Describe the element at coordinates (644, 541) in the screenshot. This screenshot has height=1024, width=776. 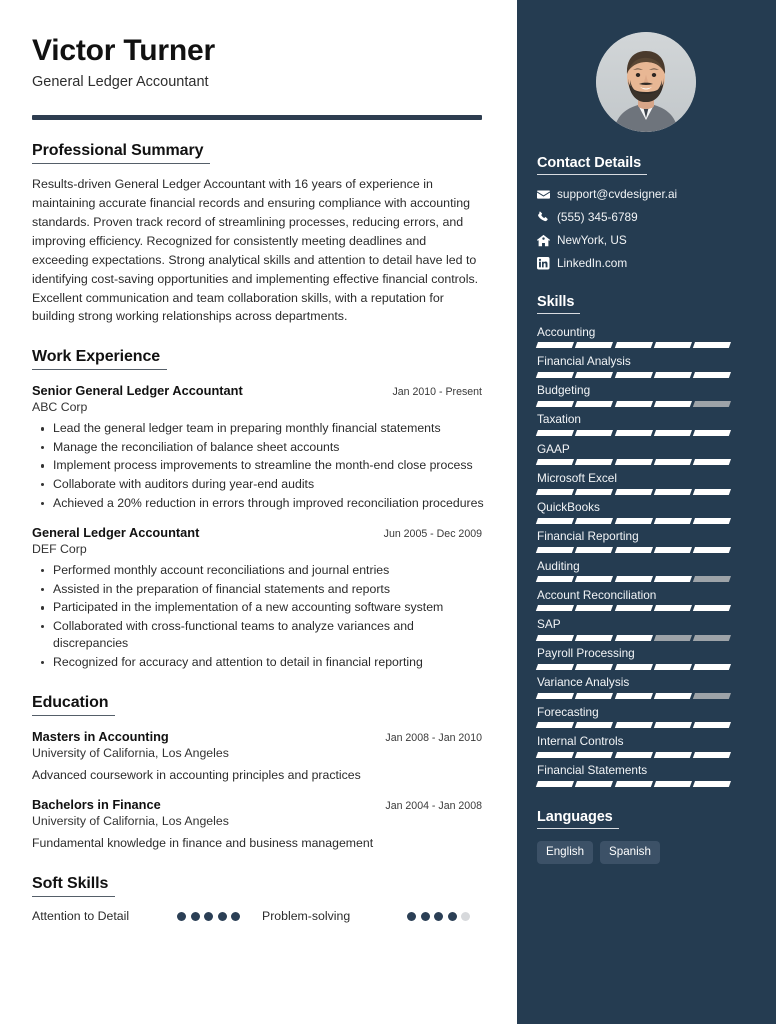
I see `skill-item: Financial Reporting` at that location.